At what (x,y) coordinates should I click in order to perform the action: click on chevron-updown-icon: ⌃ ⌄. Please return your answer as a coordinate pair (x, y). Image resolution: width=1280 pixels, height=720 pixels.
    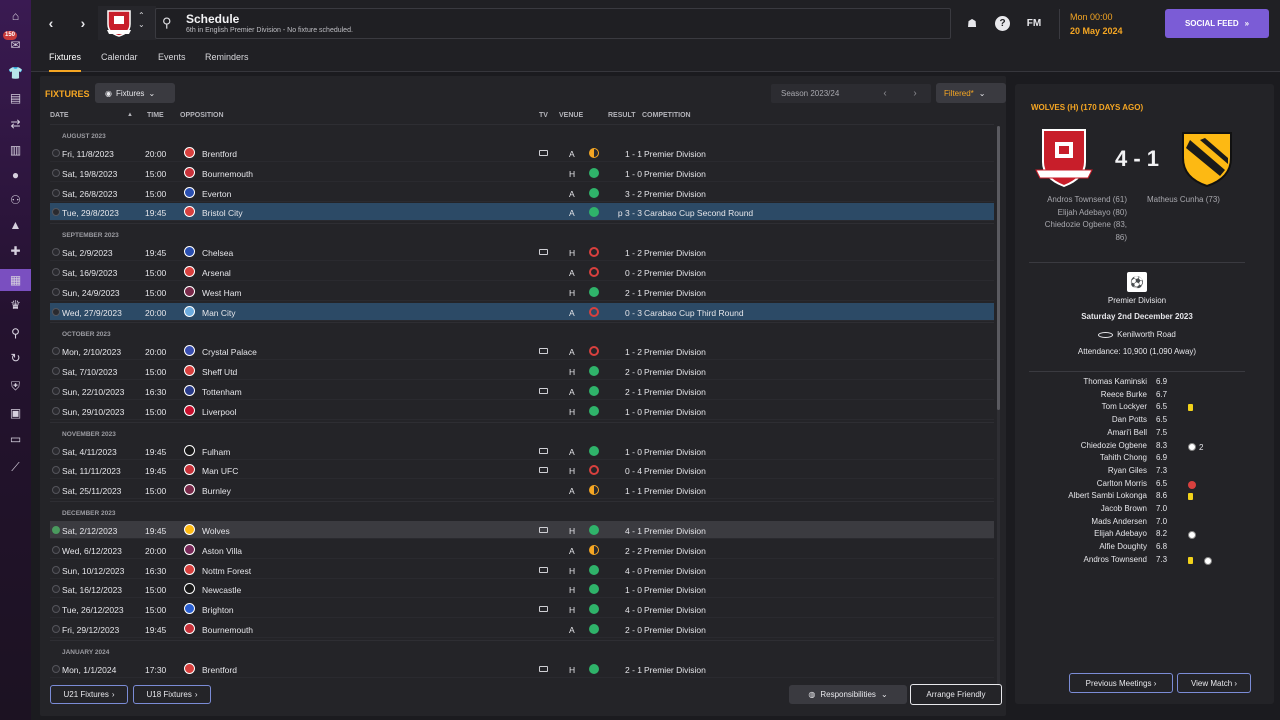
    Looking at the image, I should click on (141, 20).